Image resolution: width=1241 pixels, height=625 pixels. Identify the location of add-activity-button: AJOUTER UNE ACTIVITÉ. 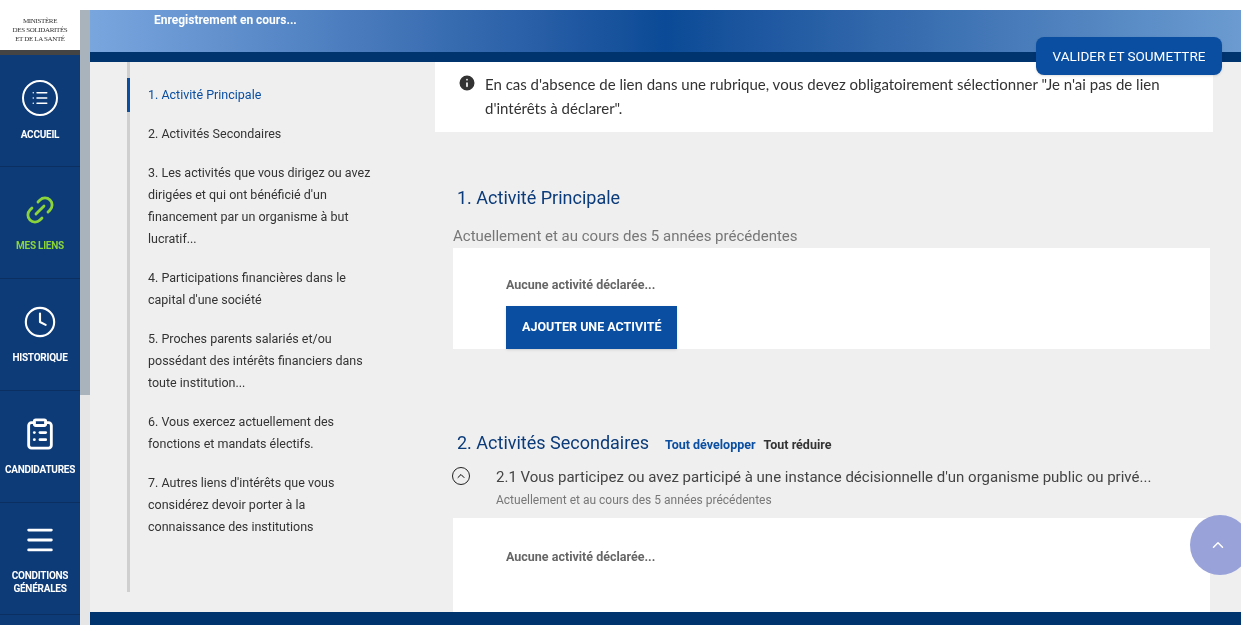
(592, 328).